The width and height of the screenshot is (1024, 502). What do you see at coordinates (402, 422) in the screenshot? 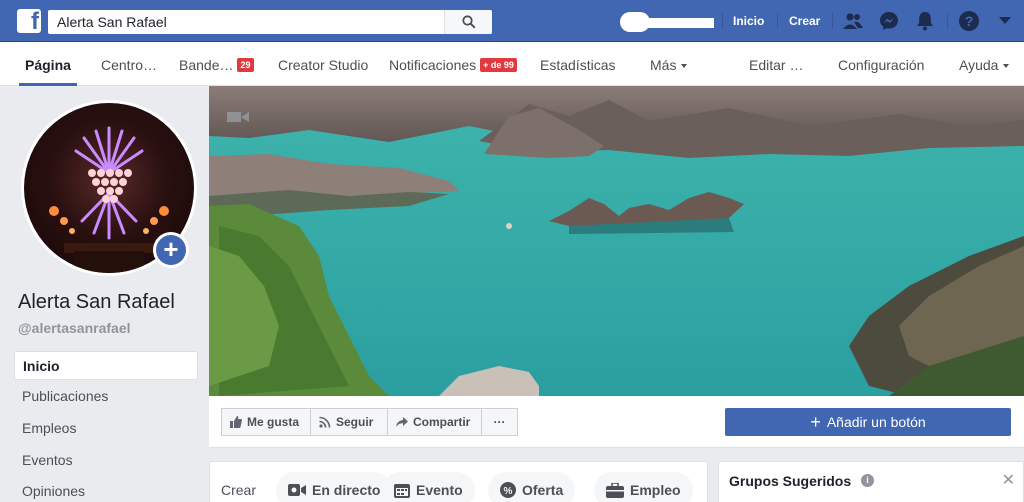
I see `share-arrow-icon` at bounding box center [402, 422].